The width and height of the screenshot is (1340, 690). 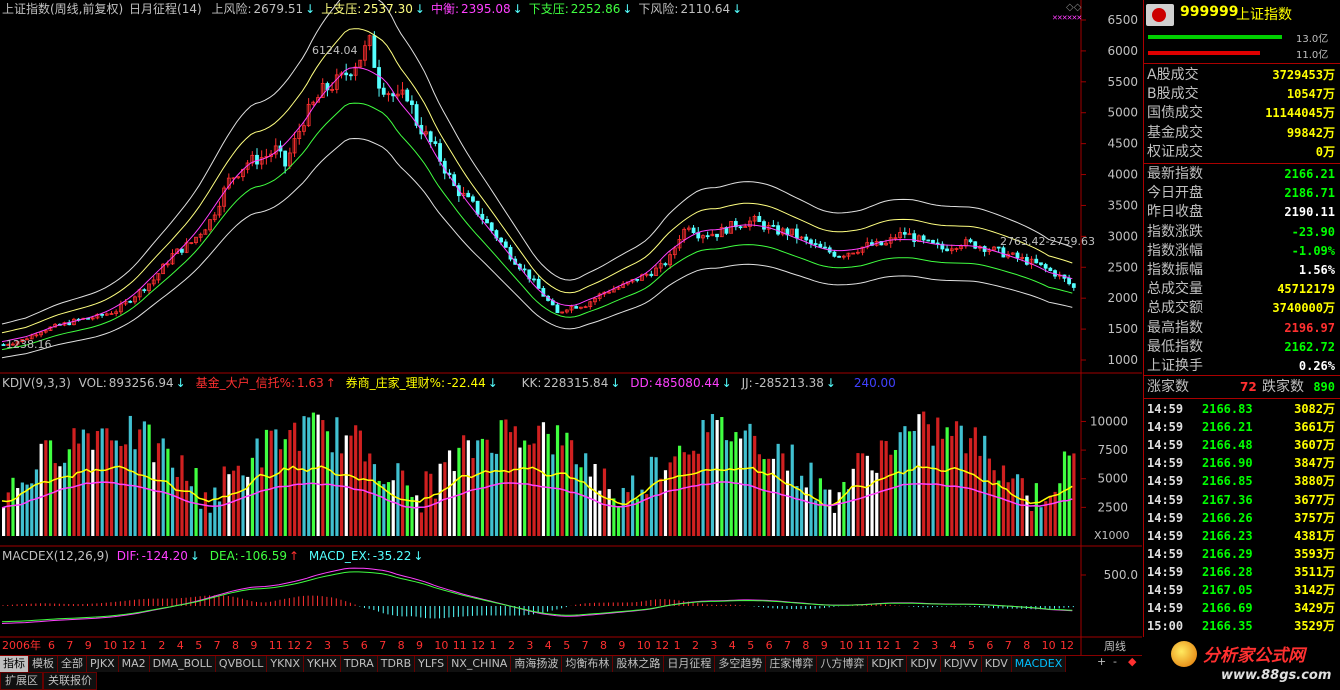 I want to click on tab-pjkx: PJKX, so click(x=103, y=664).